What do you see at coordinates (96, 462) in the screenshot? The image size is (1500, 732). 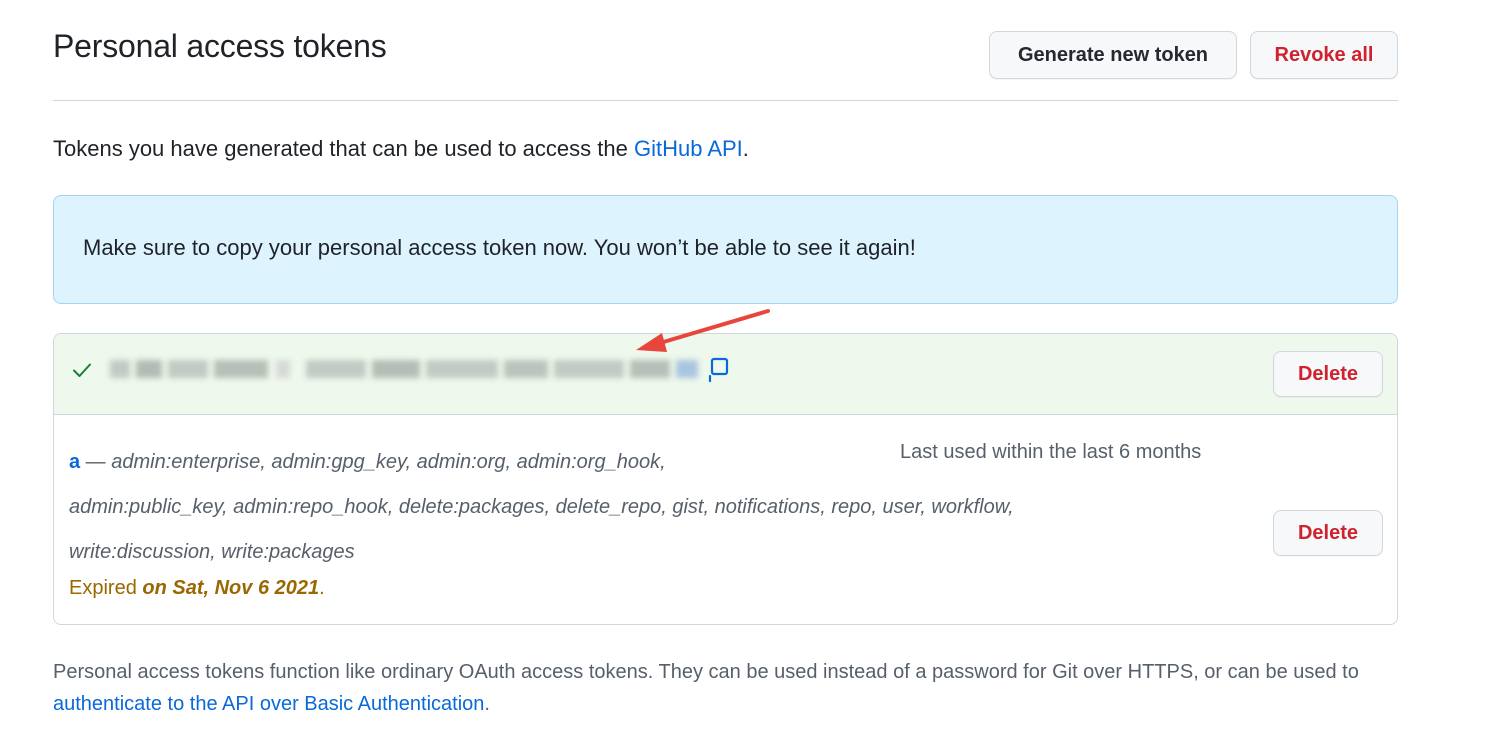 I see `token-dash: —` at bounding box center [96, 462].